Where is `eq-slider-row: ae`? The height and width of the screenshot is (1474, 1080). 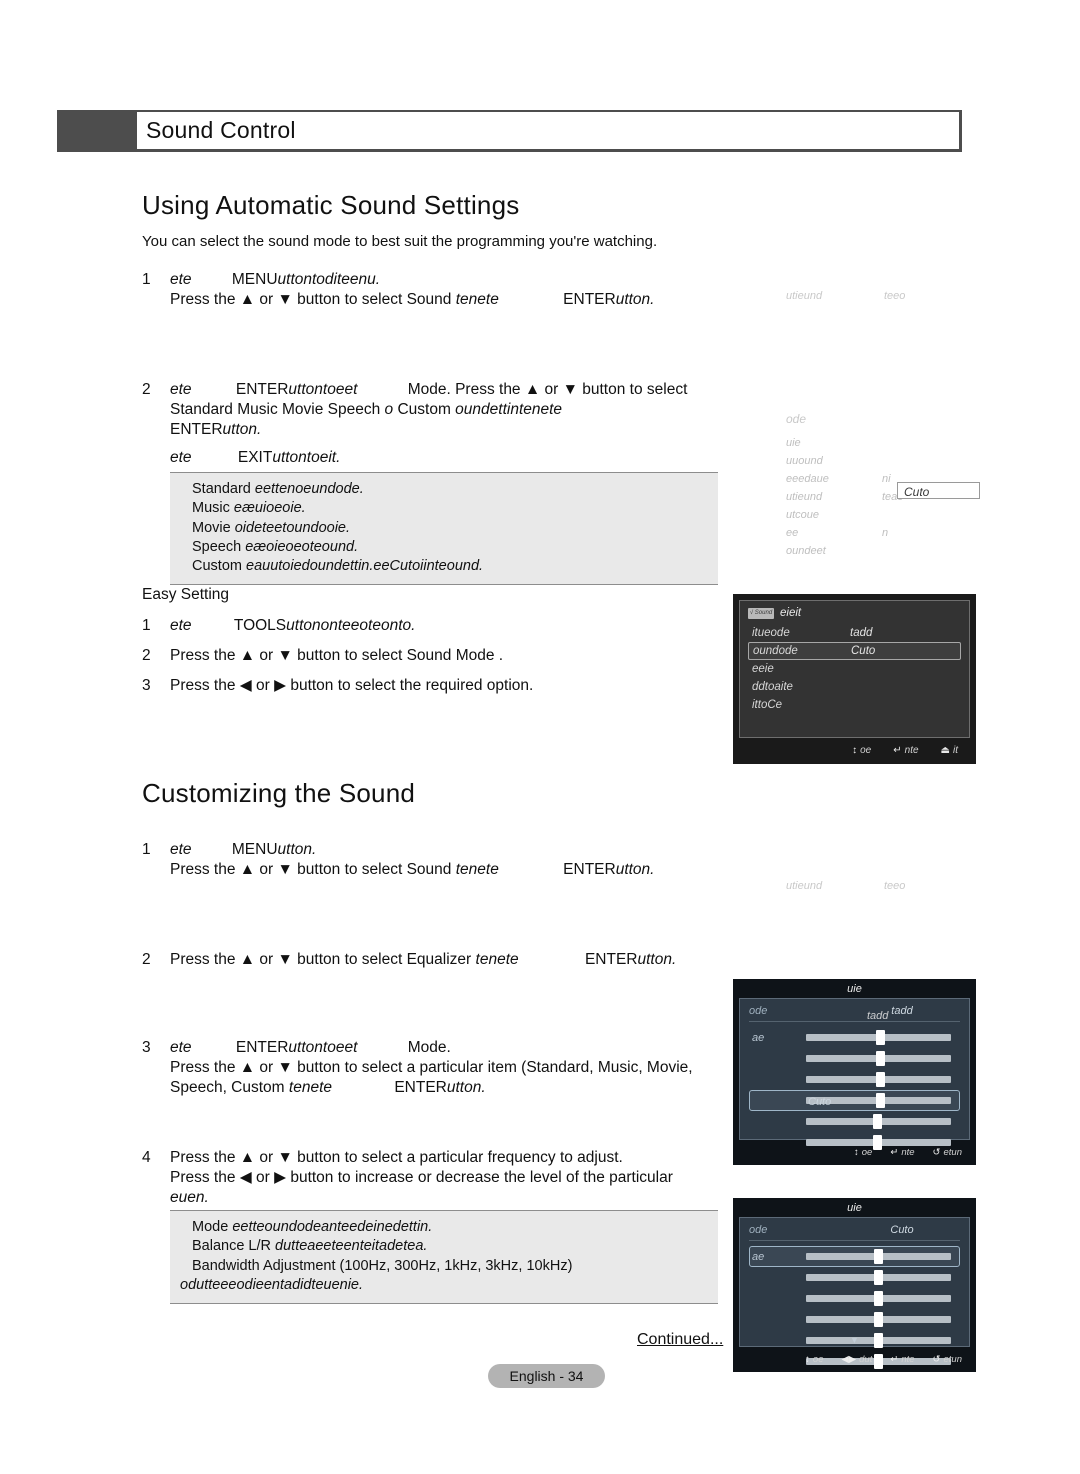 eq-slider-row: ae is located at coordinates (854, 1037).